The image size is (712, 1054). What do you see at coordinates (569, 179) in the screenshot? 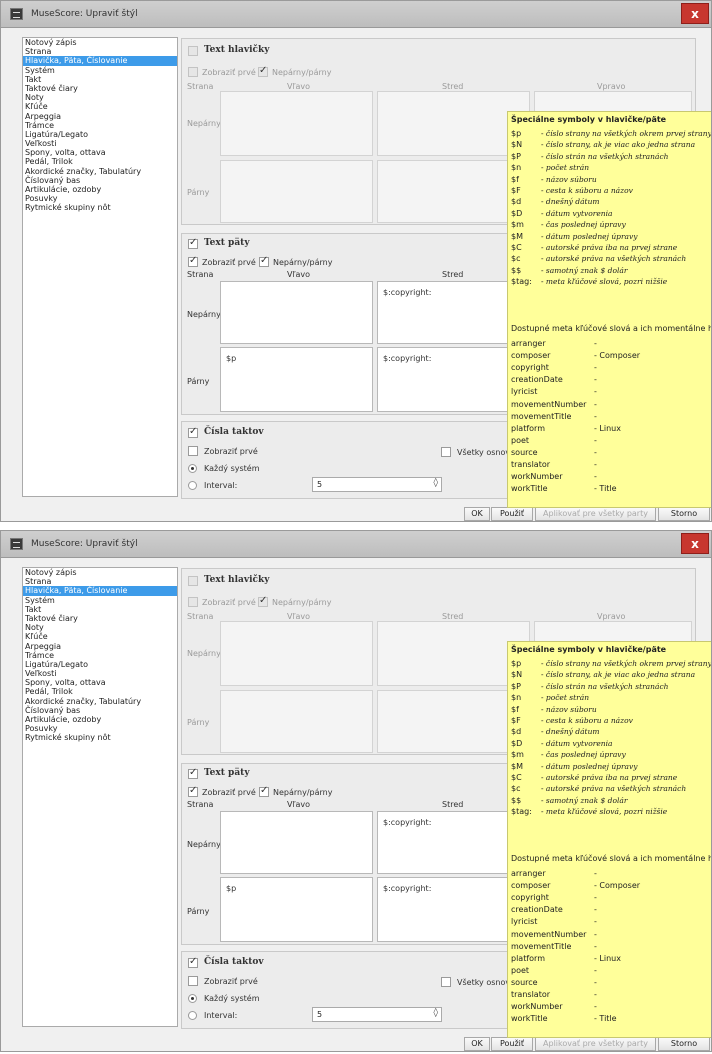
I see `symbol-description: - názov súboru` at bounding box center [569, 179].